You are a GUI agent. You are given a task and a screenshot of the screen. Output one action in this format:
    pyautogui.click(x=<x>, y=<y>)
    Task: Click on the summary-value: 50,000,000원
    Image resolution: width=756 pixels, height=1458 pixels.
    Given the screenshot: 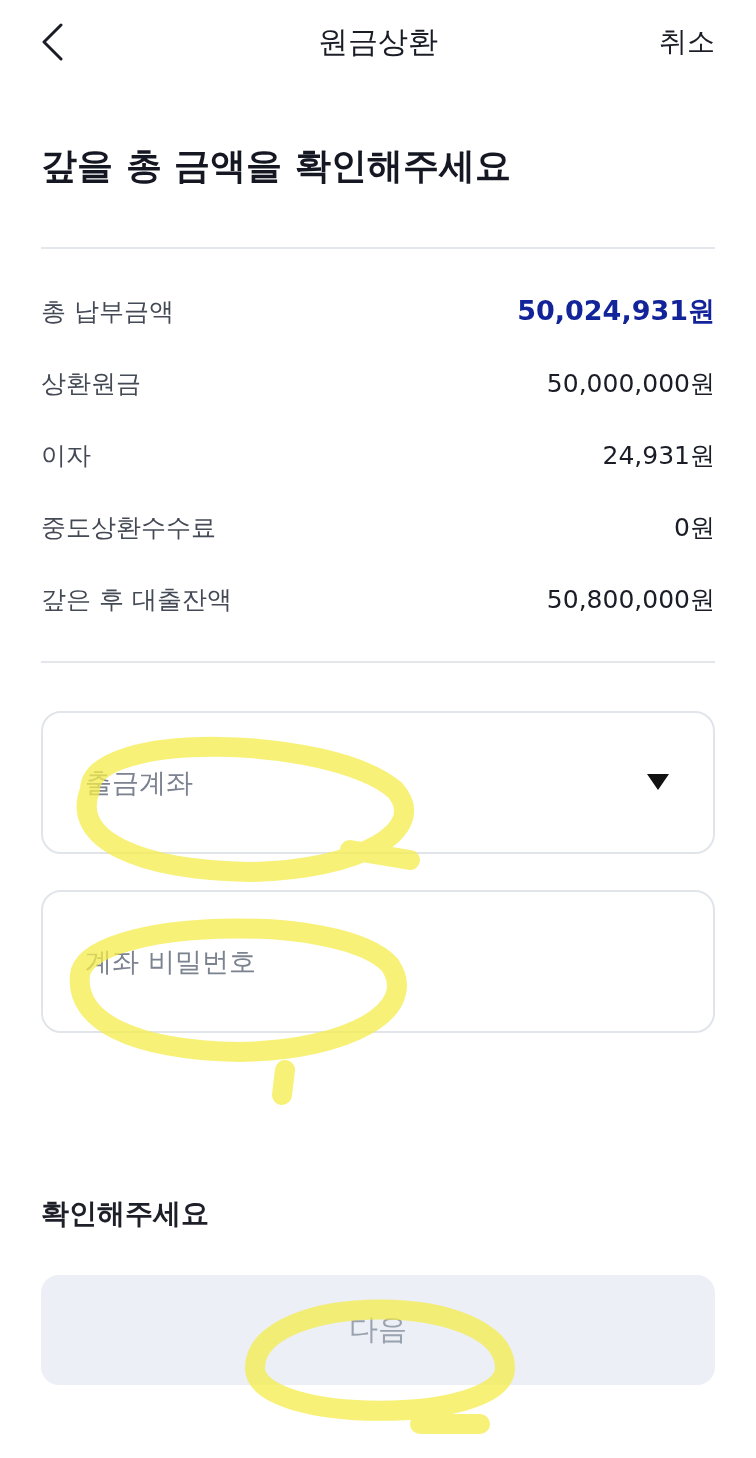 What is the action you would take?
    pyautogui.click(x=630, y=383)
    